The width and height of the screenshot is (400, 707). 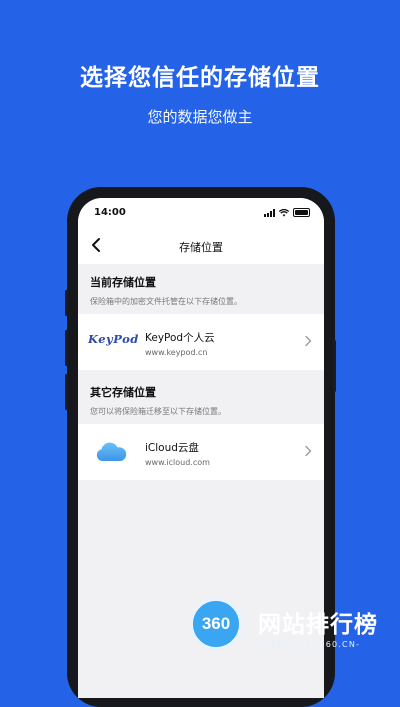 I want to click on status-bar: 14:00, so click(x=201, y=213).